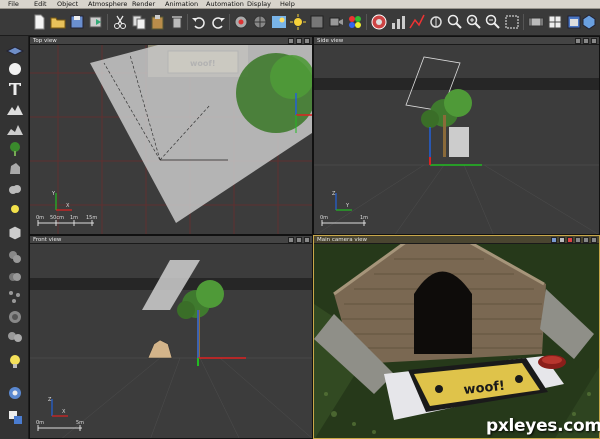 The width and height of the screenshot is (600, 439). I want to click on terrain-alt-icon, so click(15, 129).